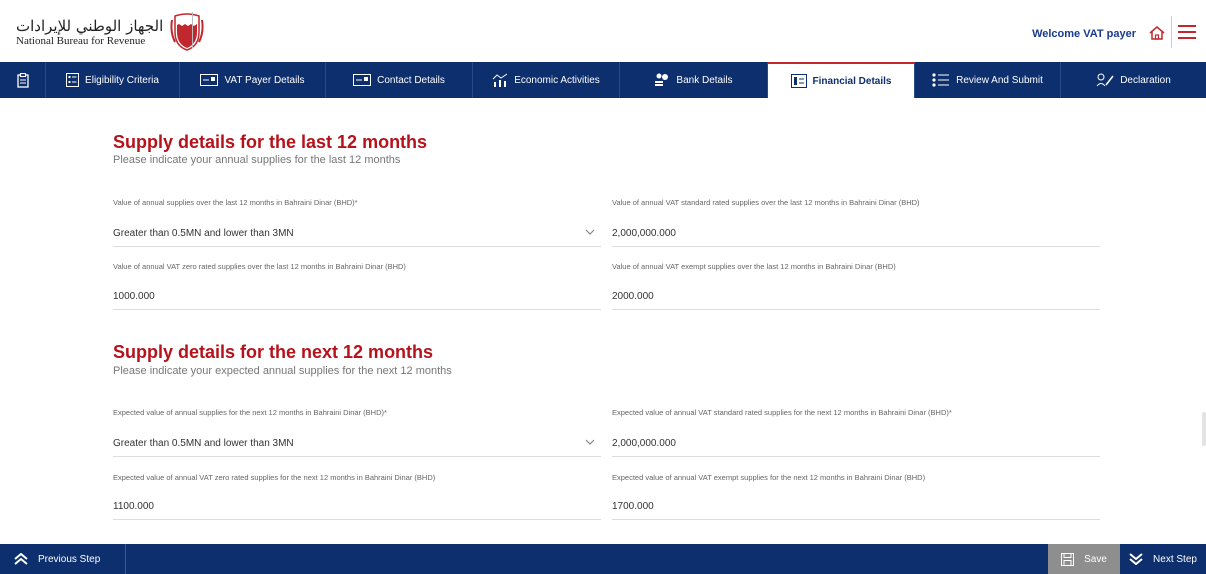 The width and height of the screenshot is (1206, 574). What do you see at coordinates (1145, 80) in the screenshot?
I see `tab-label: Declaration` at bounding box center [1145, 80].